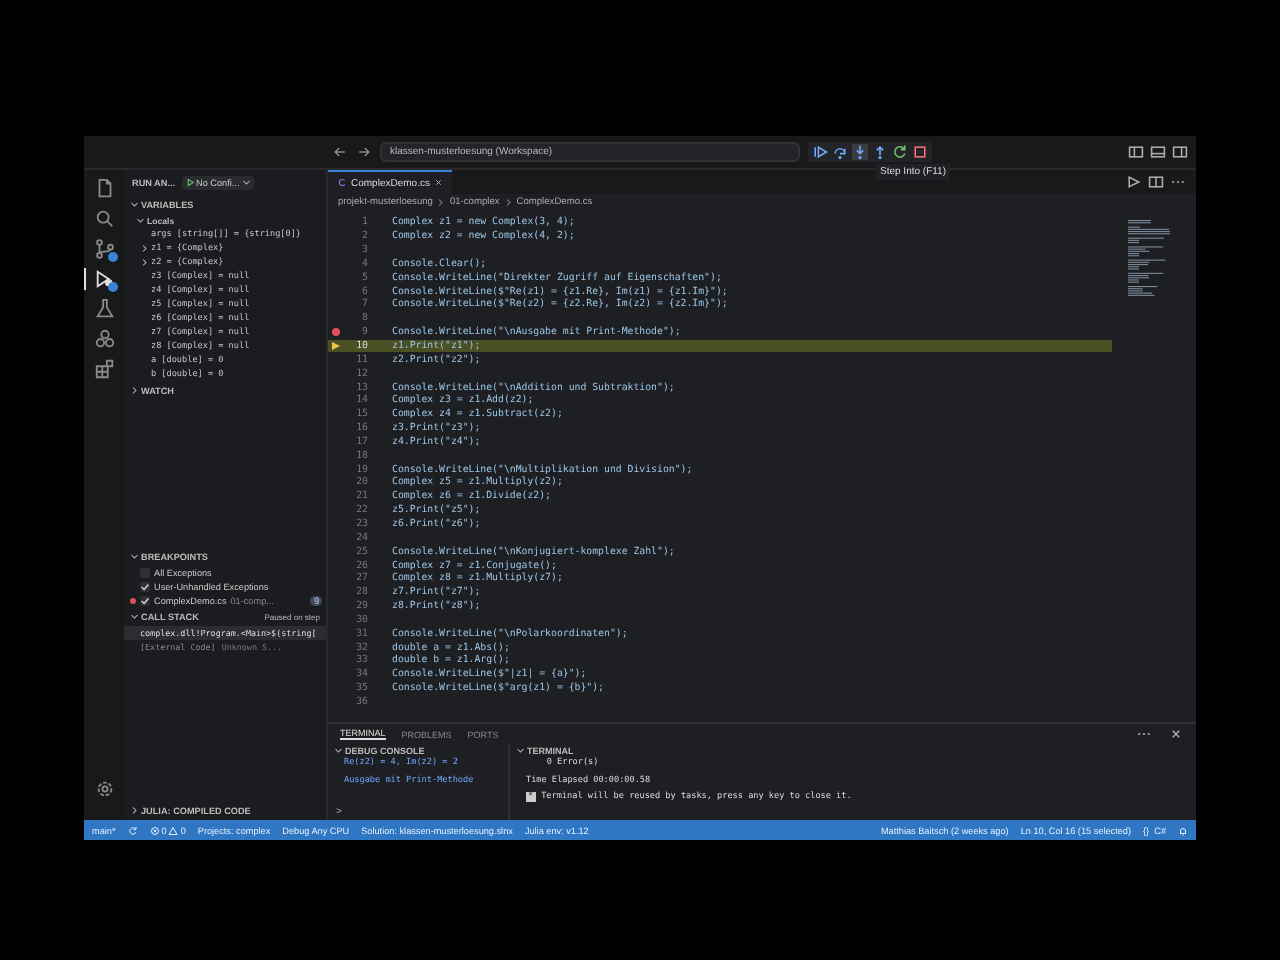  Describe the element at coordinates (105, 189) in the screenshot. I see `files-icon` at that location.